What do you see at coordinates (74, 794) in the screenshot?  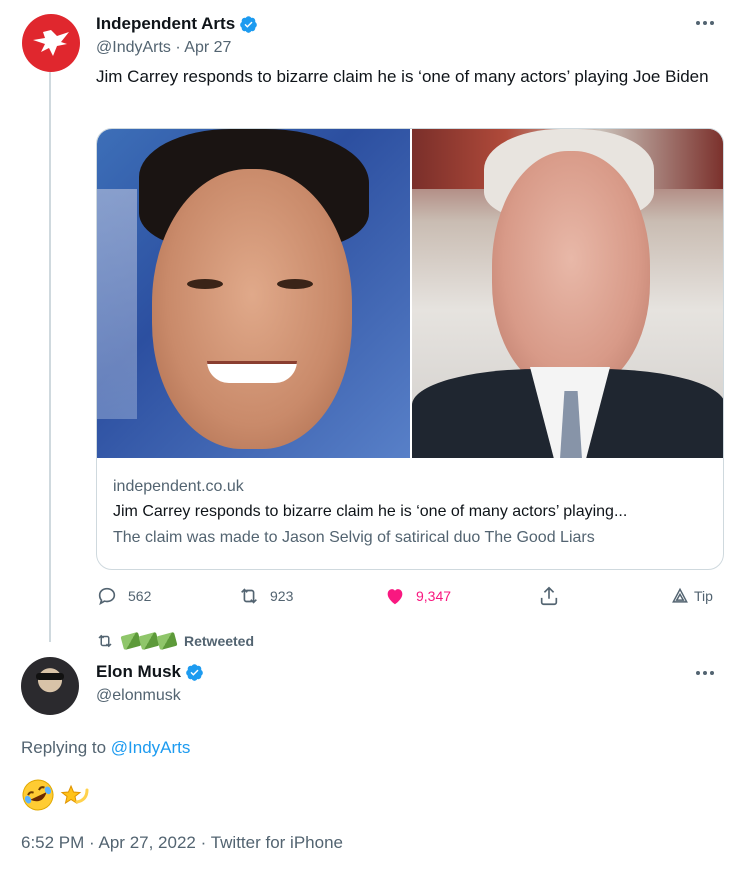 I see `dizzy-star-icon` at bounding box center [74, 794].